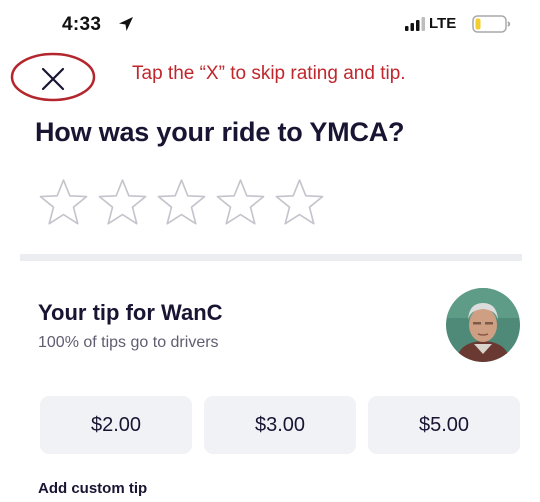  I want to click on signal-bars-icon, so click(415, 24).